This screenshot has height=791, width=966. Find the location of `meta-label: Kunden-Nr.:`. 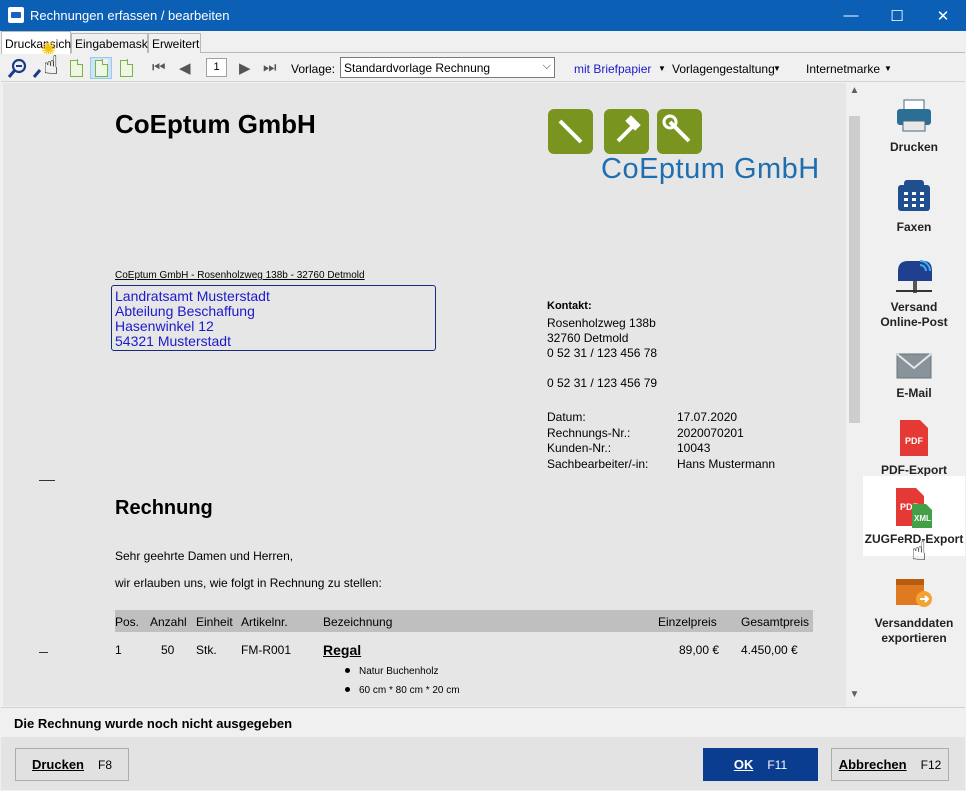

meta-label: Kunden-Nr.: is located at coordinates (579, 448).